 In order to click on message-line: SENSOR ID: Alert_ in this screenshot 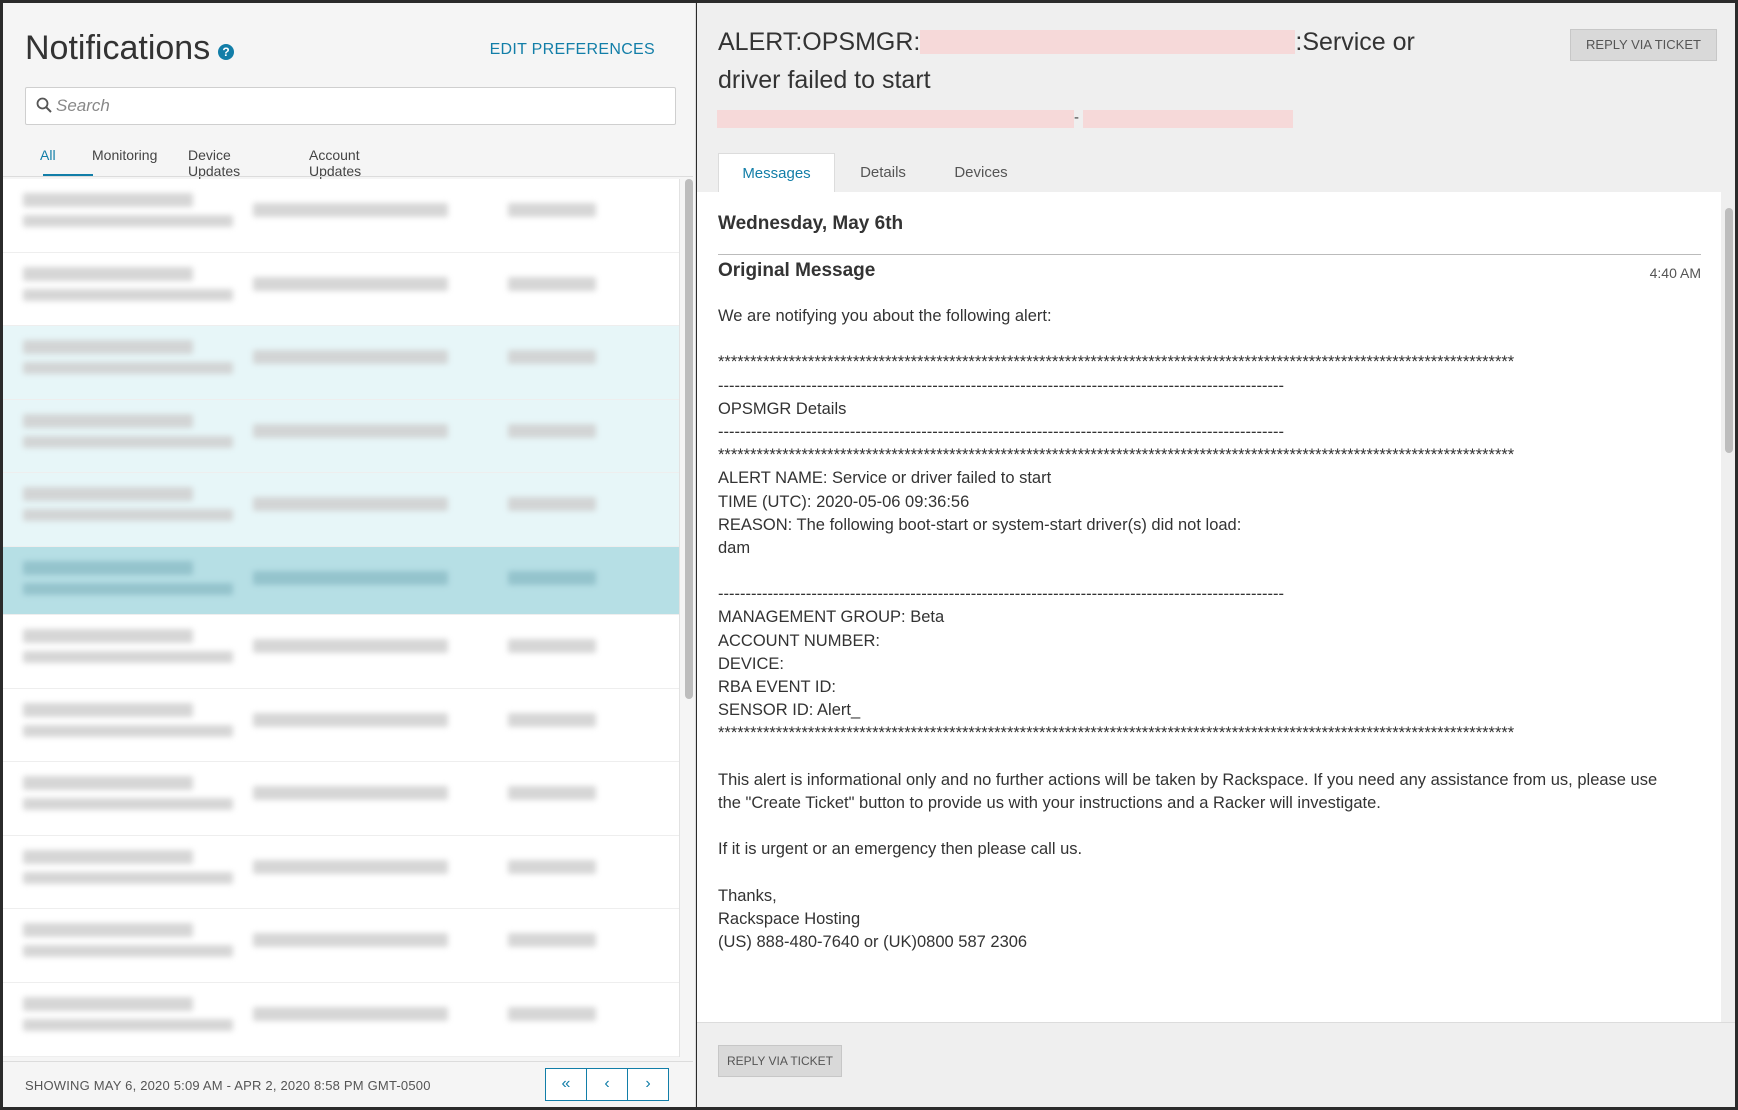, I will do `click(789, 710)`.